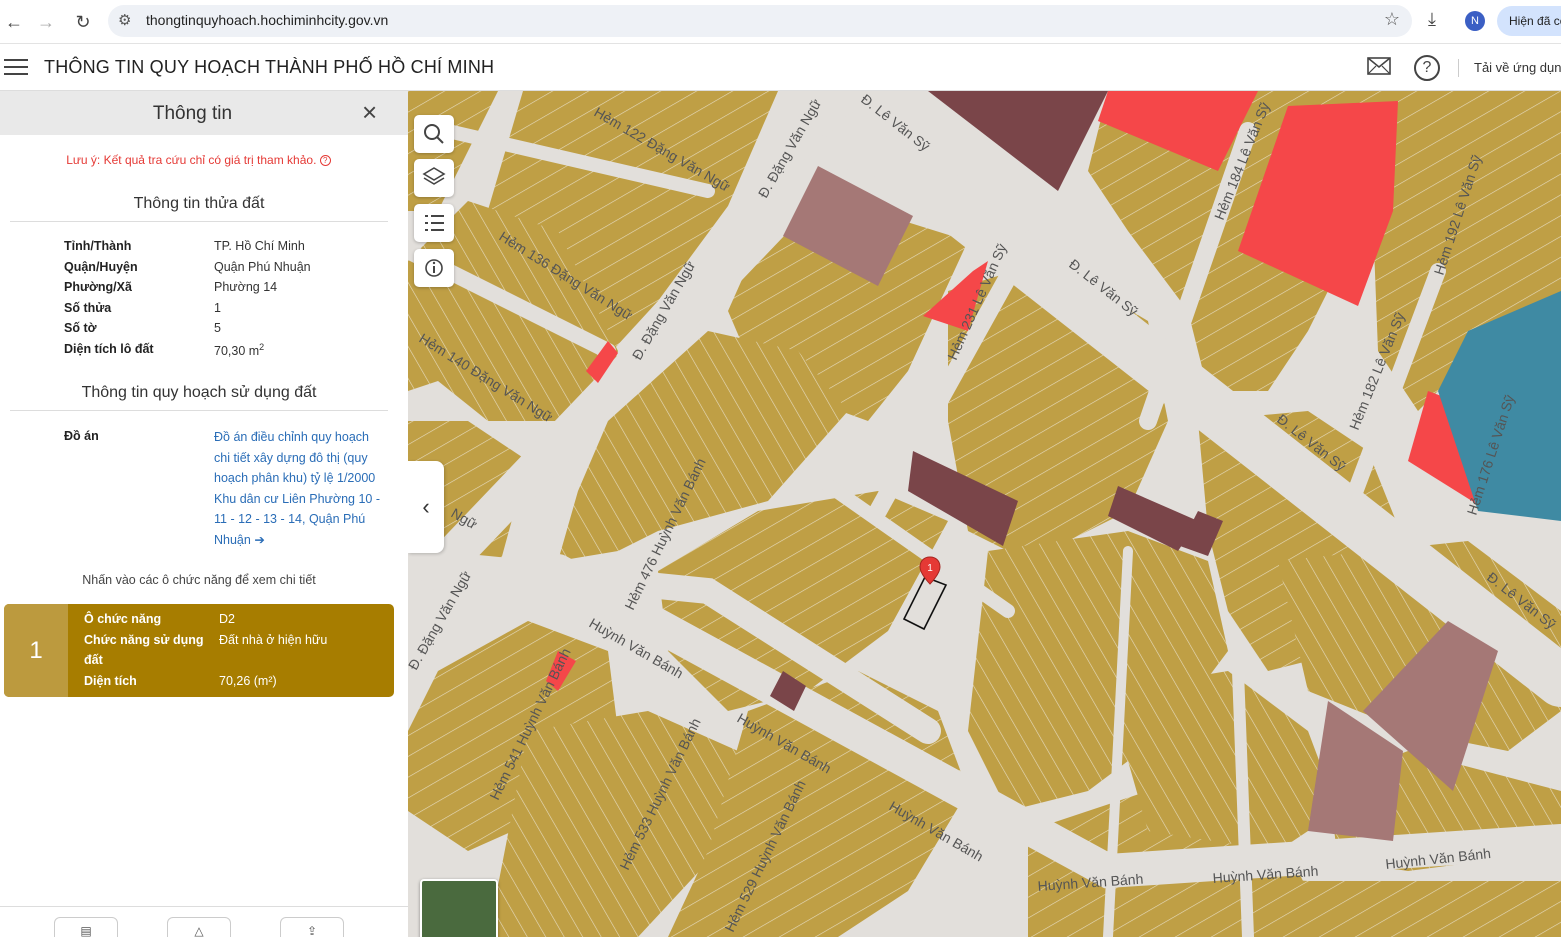  Describe the element at coordinates (123, 619) in the screenshot. I see `function-key: Ô chức năng` at that location.